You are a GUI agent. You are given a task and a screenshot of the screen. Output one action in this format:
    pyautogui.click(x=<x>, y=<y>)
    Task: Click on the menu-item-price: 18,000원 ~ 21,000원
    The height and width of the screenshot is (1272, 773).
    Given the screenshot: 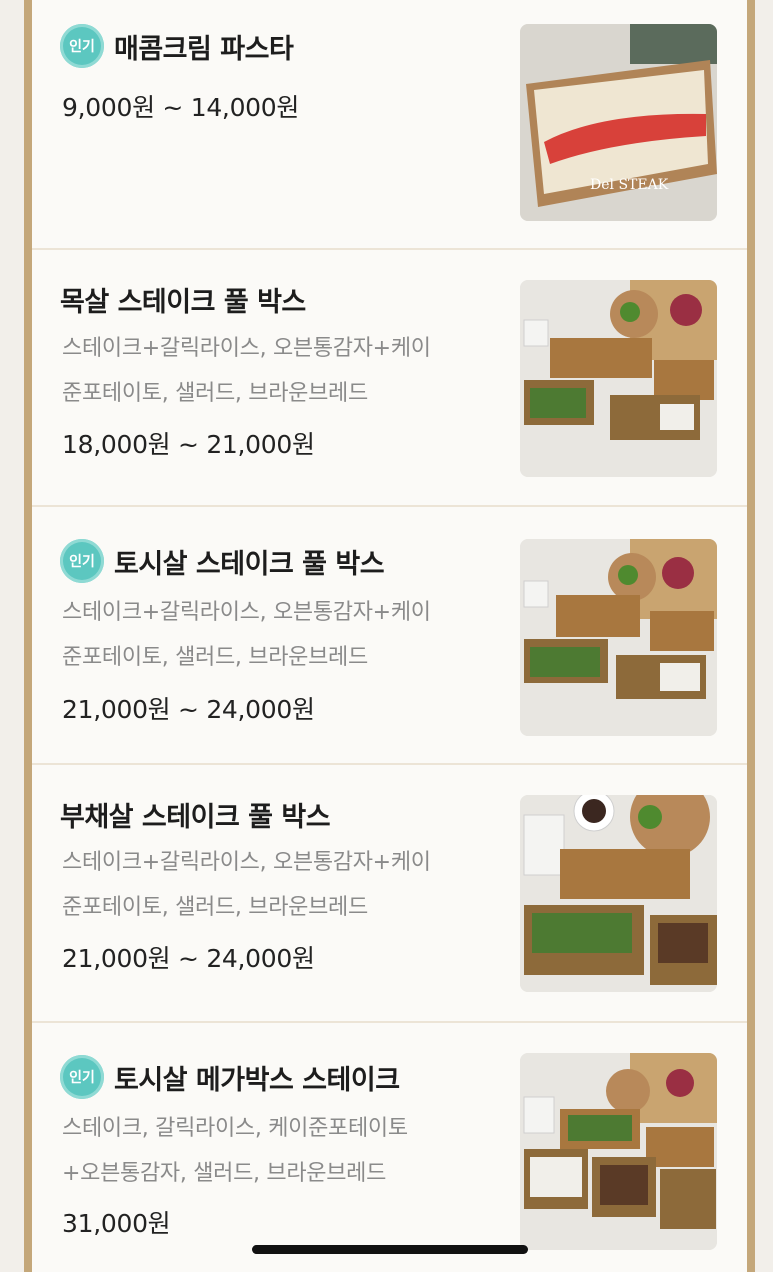 What is the action you would take?
    pyautogui.click(x=188, y=444)
    